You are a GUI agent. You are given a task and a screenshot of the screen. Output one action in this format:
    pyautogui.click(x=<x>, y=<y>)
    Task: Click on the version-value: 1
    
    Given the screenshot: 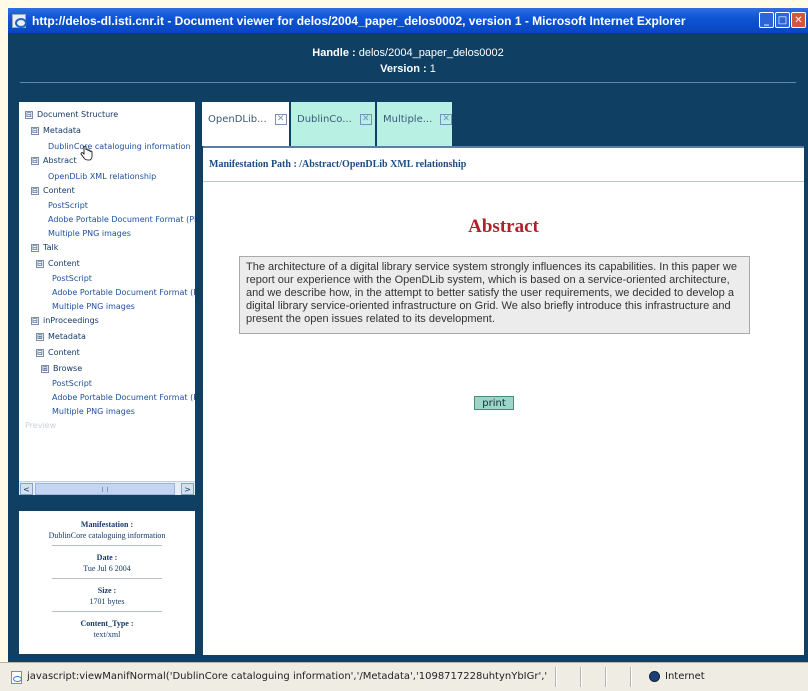 What is the action you would take?
    pyautogui.click(x=432, y=69)
    